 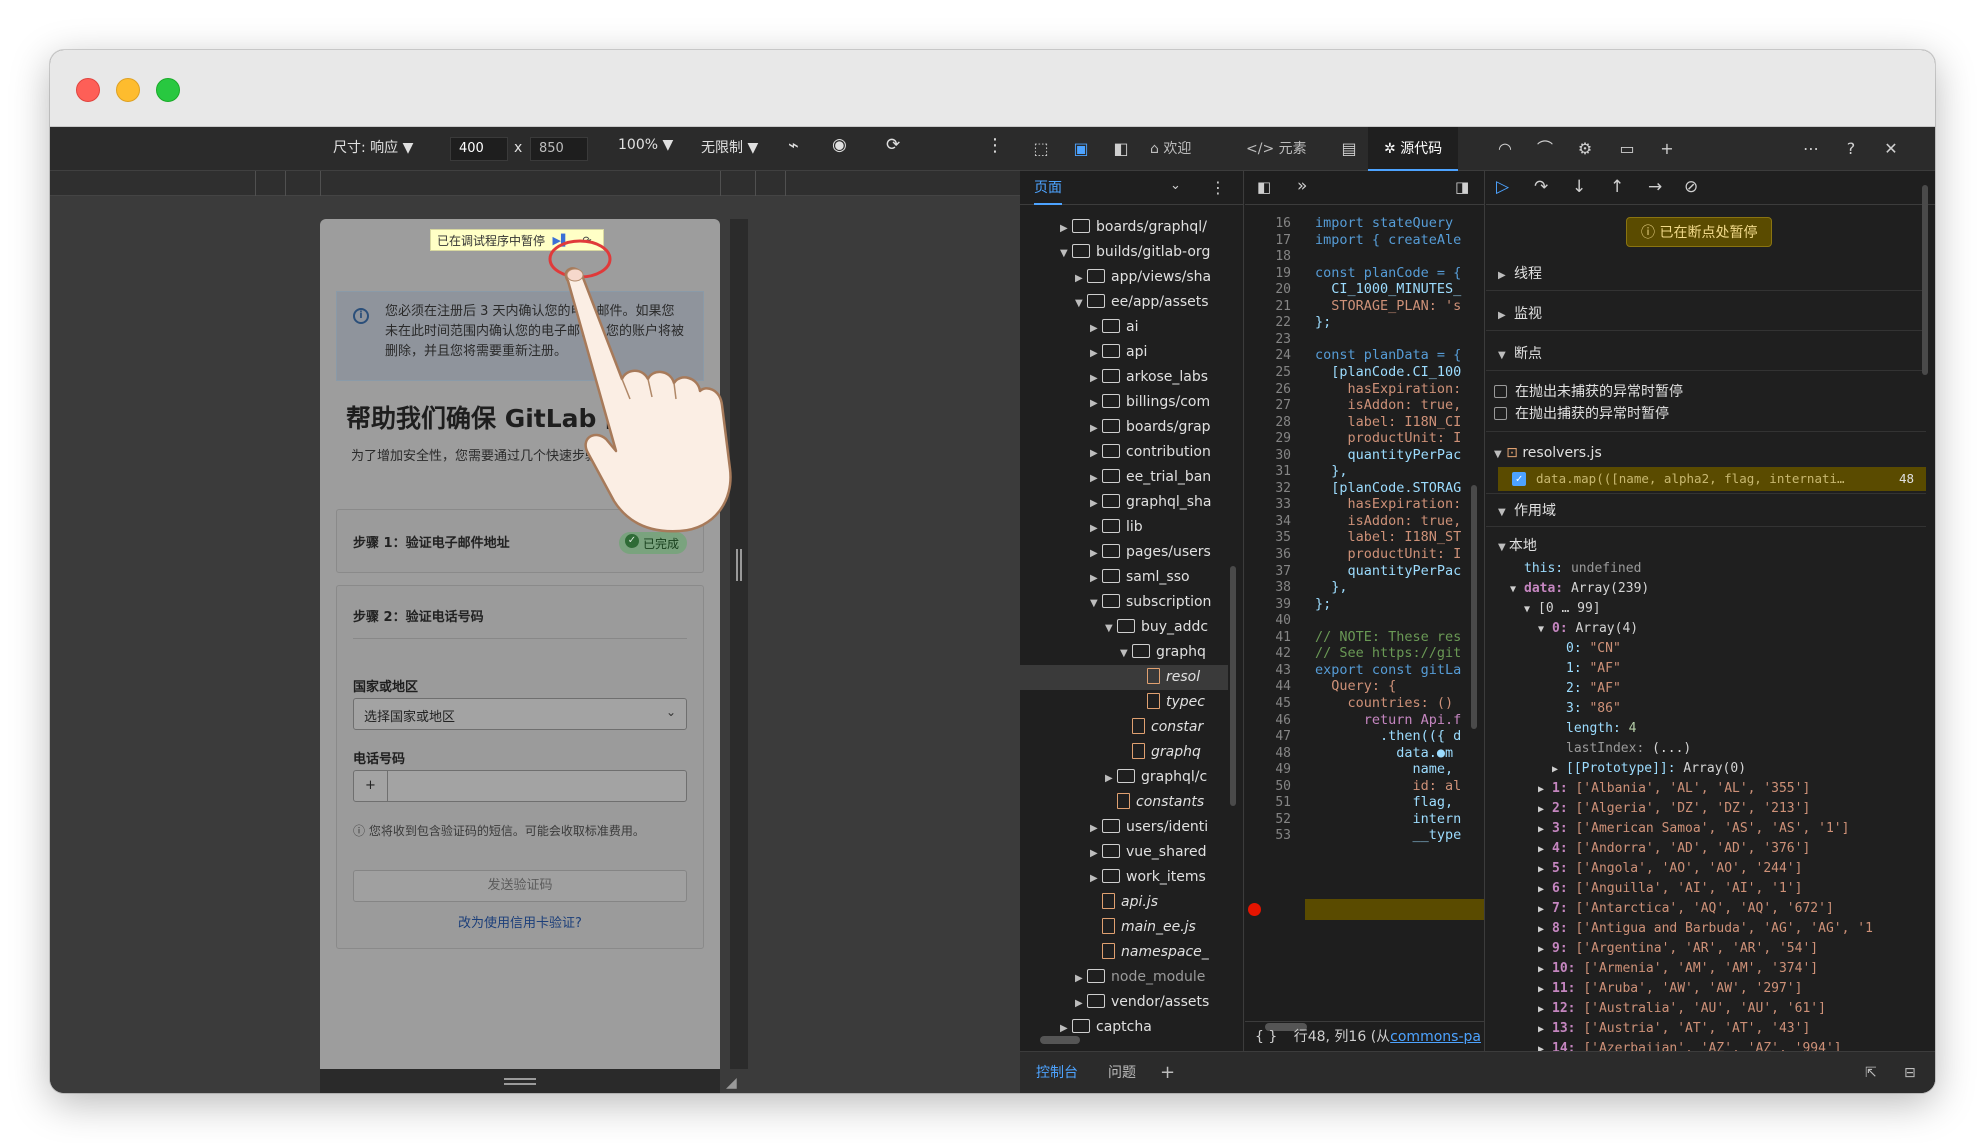 What do you see at coordinates (1124, 502) in the screenshot?
I see `tree-item: ▶ graphql_sha` at bounding box center [1124, 502].